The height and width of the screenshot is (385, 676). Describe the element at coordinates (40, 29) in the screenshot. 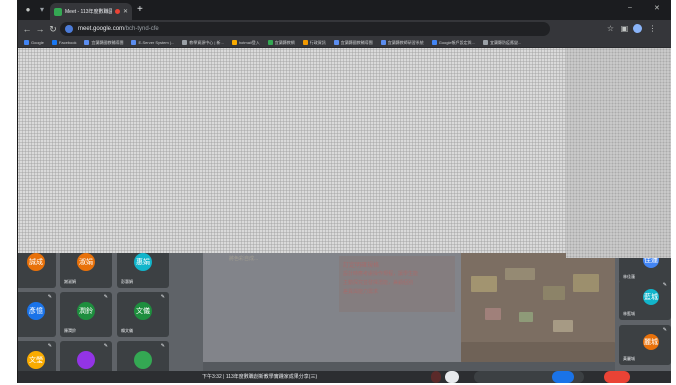

I see `forward-arrow-icon: →` at that location.